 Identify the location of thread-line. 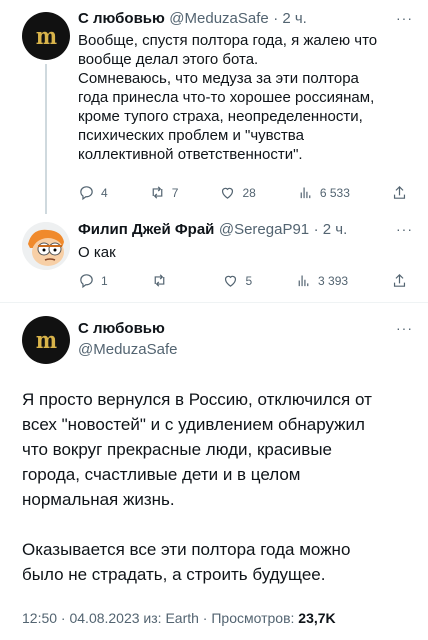
(46, 139).